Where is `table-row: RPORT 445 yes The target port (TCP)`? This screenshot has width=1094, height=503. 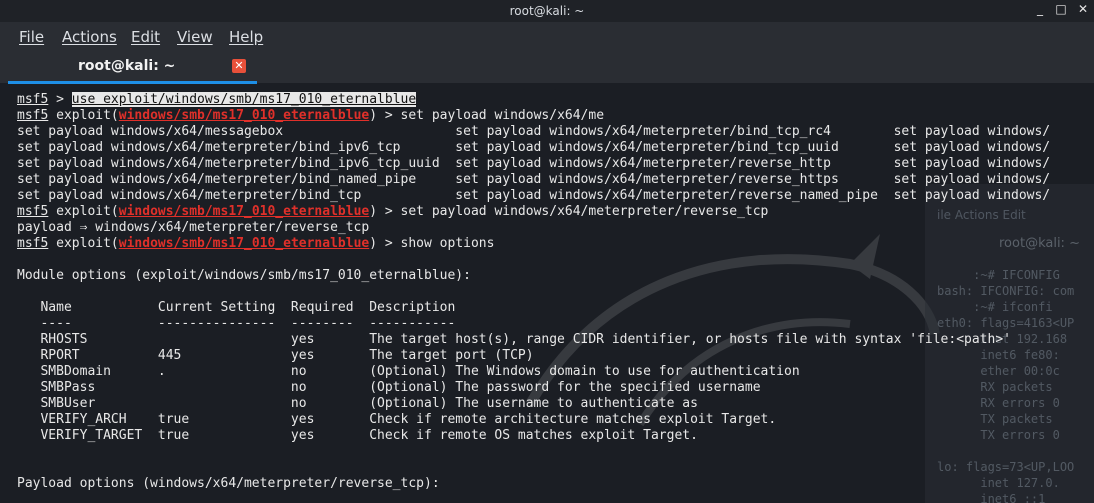 table-row: RPORT 445 yes The target port (TCP) is located at coordinates (275, 355).